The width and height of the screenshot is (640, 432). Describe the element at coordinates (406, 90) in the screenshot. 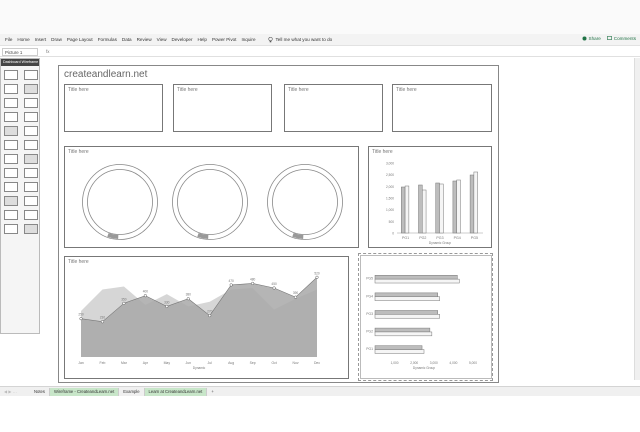

I see `kpi-title-4: Title here` at that location.